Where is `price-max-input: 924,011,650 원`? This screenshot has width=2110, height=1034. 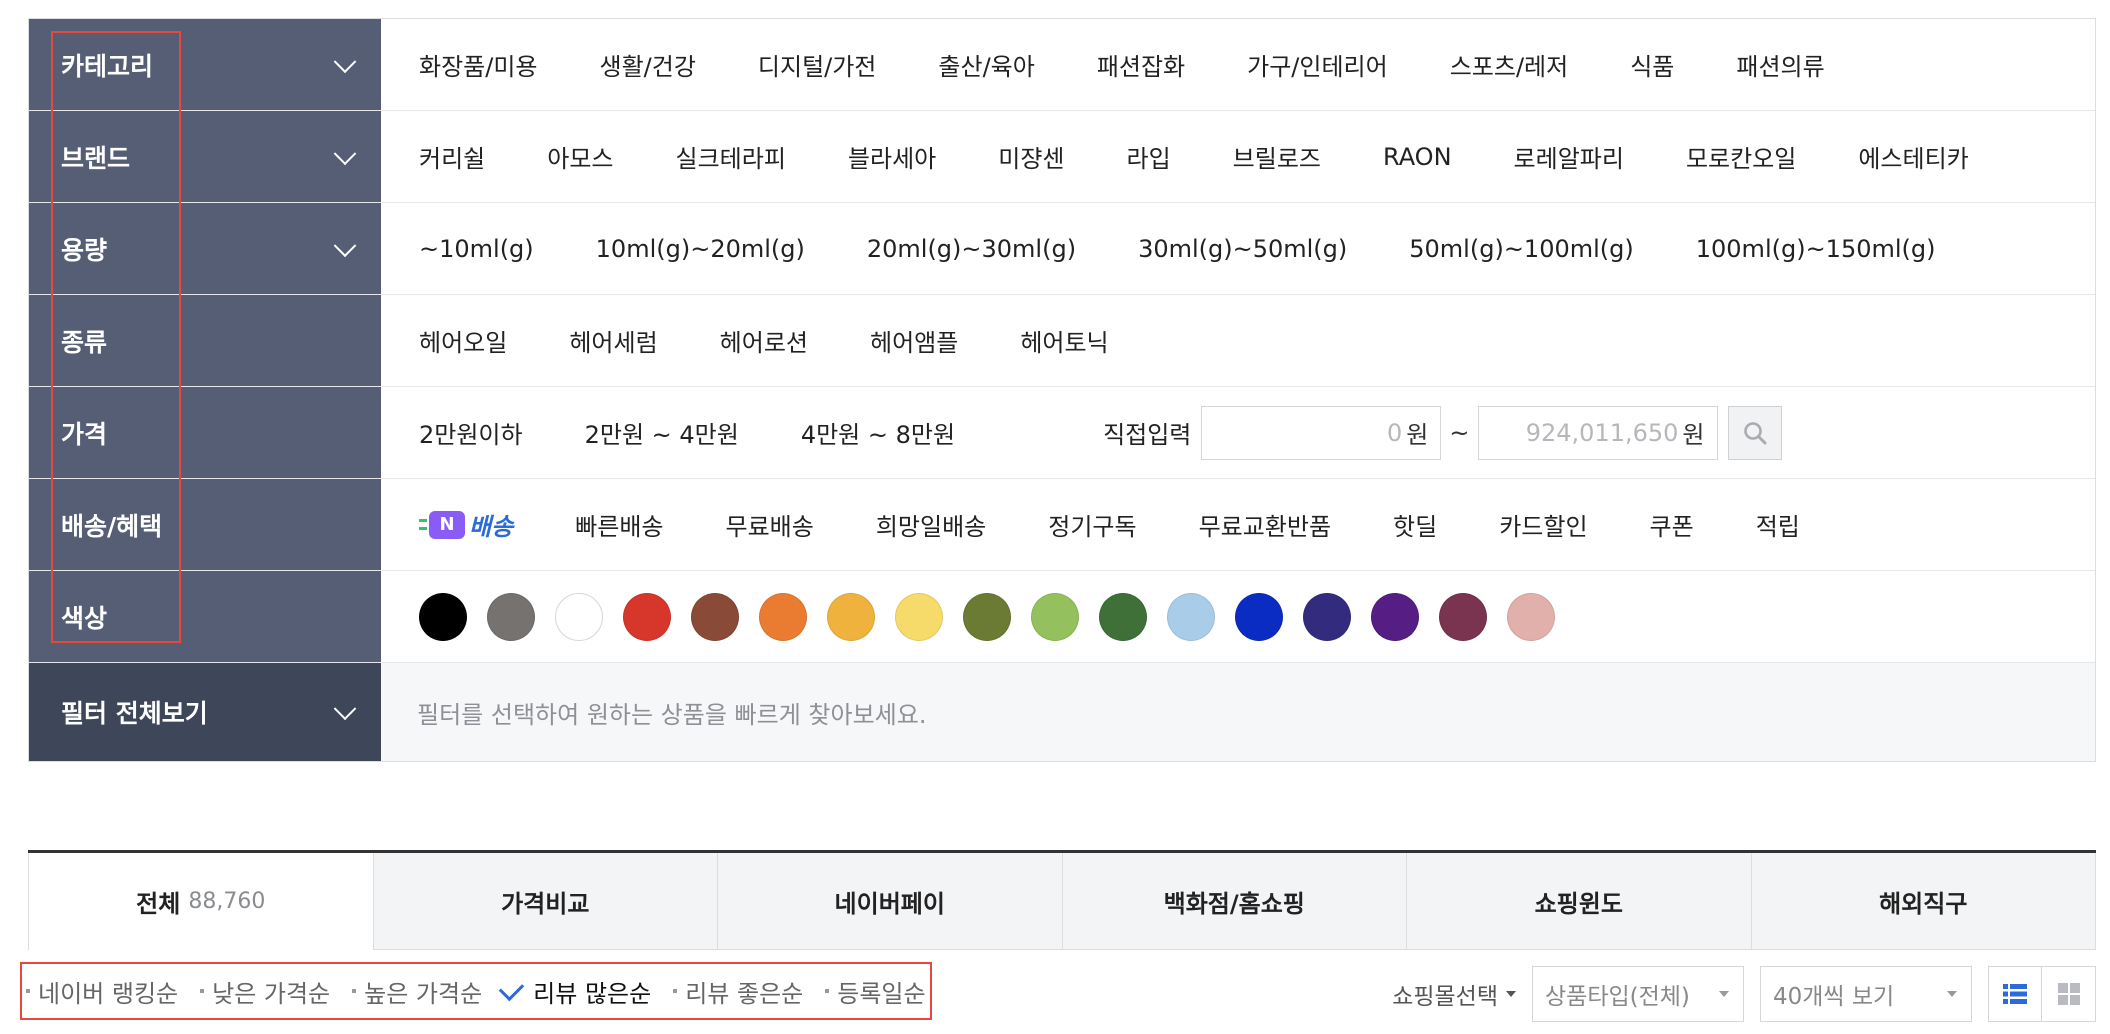 price-max-input: 924,011,650 원 is located at coordinates (1597, 432).